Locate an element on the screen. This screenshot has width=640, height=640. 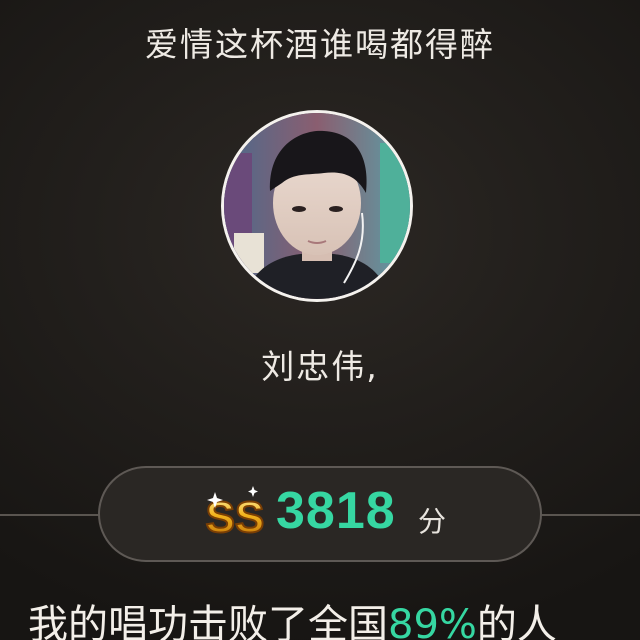
result-suffix: 的人 is located at coordinates (516, 621).